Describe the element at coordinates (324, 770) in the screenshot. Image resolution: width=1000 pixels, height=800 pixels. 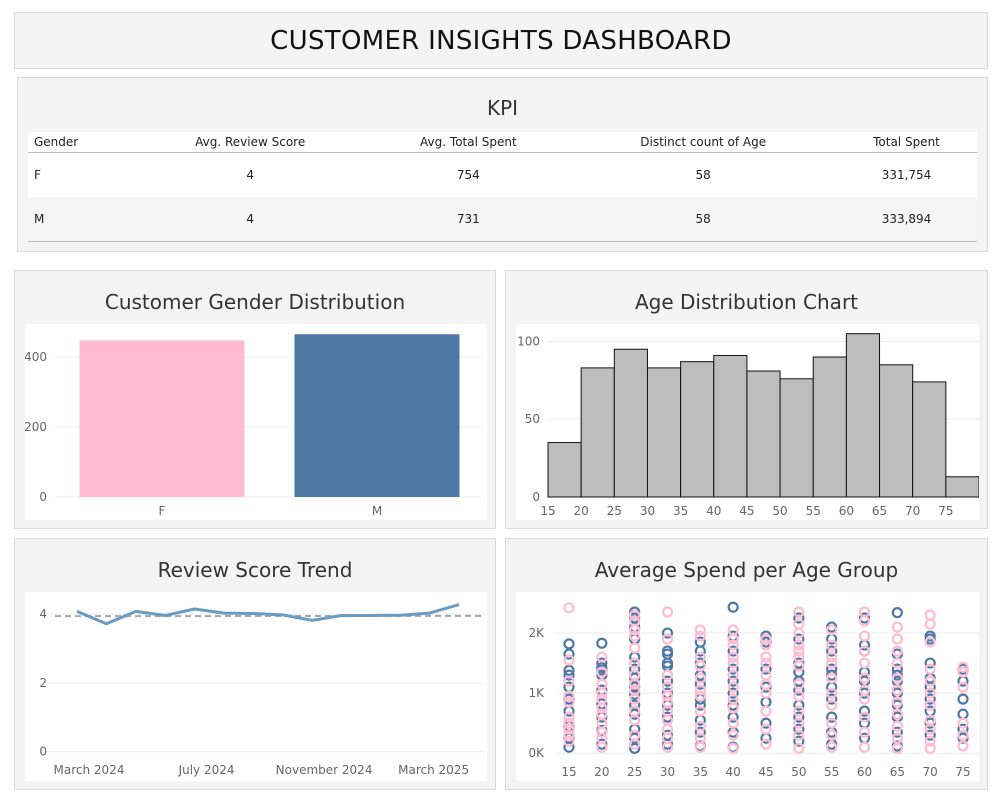
I see `x-tick-label: November 2024` at that location.